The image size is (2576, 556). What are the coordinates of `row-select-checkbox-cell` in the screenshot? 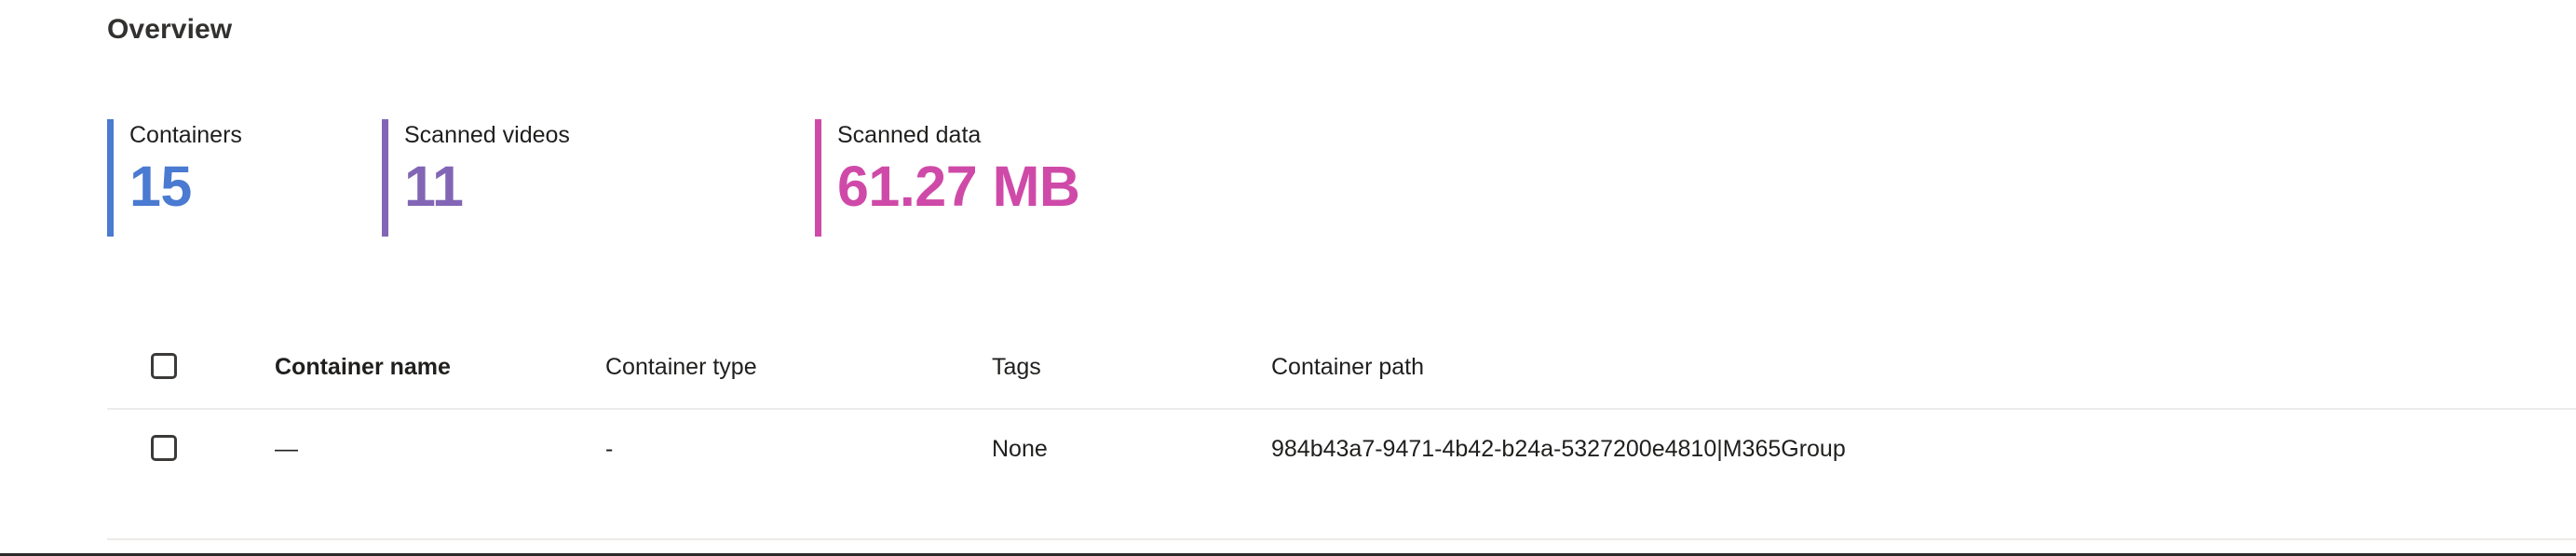 It's located at (165, 449).